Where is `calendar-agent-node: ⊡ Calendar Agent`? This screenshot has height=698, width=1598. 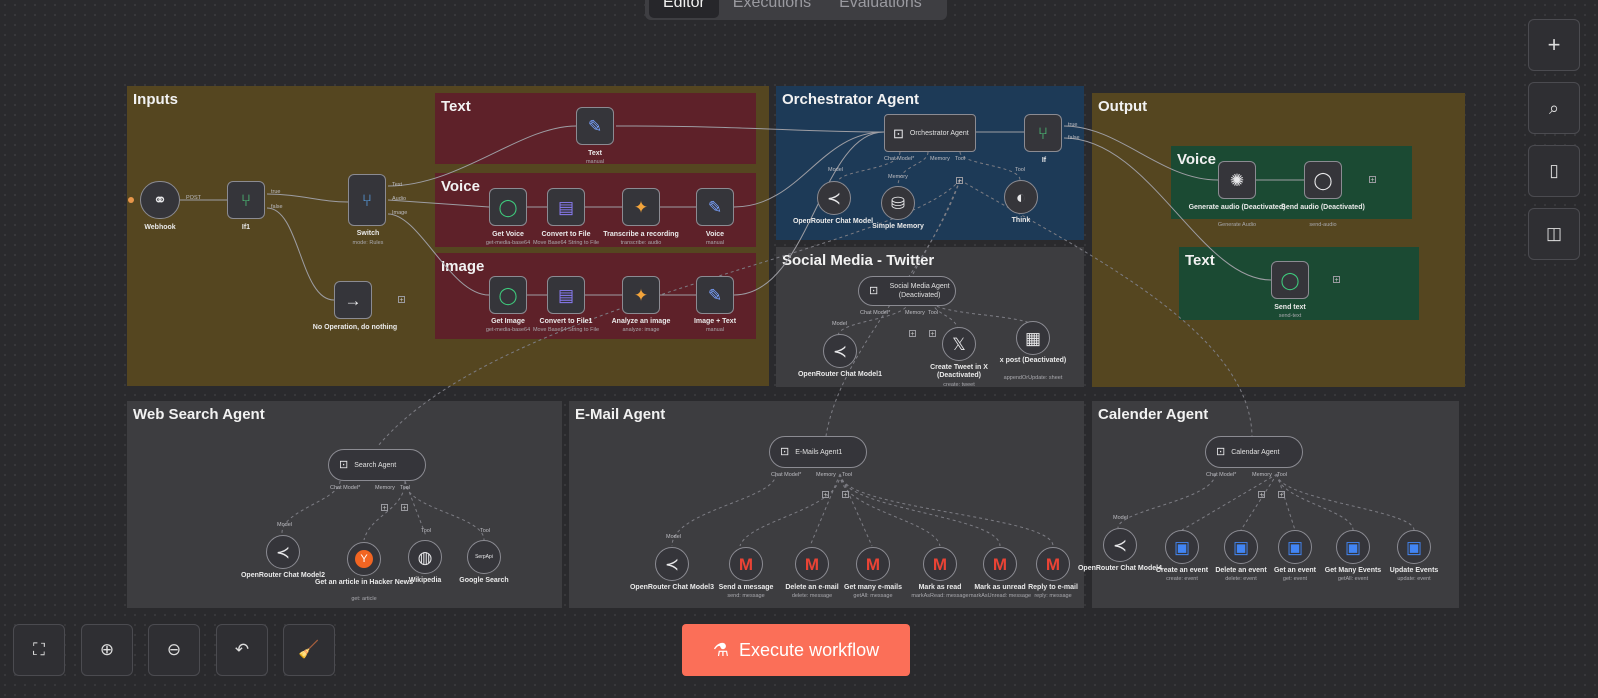
calendar-agent-node: ⊡ Calendar Agent is located at coordinates (1254, 452).